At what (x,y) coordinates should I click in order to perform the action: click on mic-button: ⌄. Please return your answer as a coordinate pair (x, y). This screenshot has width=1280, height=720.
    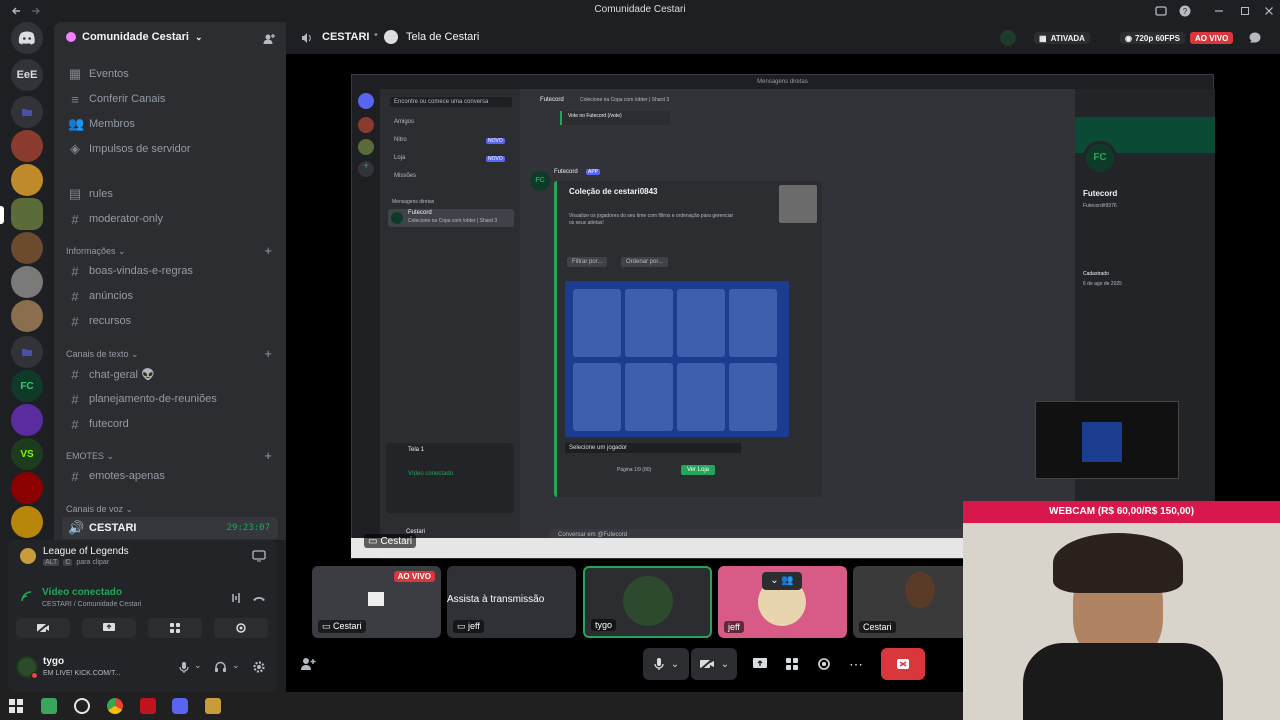
    Looking at the image, I should click on (666, 664).